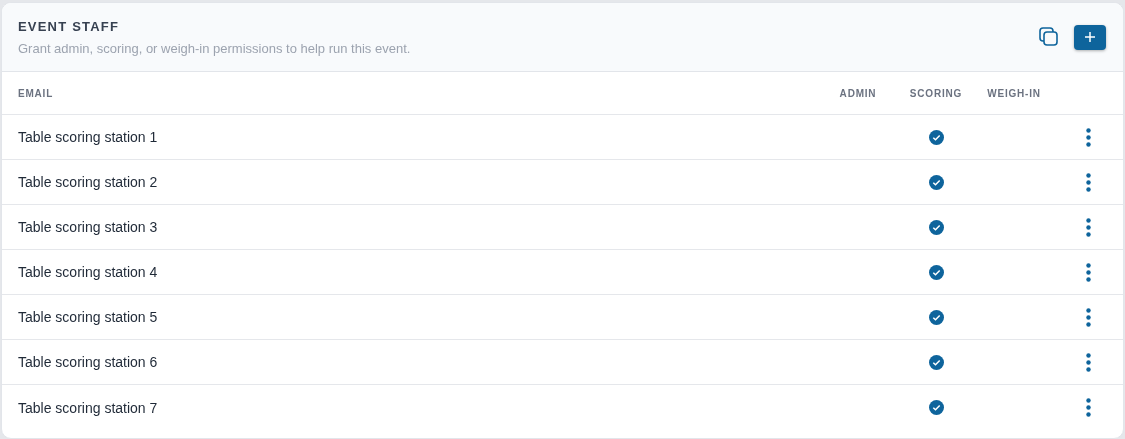  Describe the element at coordinates (88, 407) in the screenshot. I see `email-cell-text: Table scoring station 7` at that location.